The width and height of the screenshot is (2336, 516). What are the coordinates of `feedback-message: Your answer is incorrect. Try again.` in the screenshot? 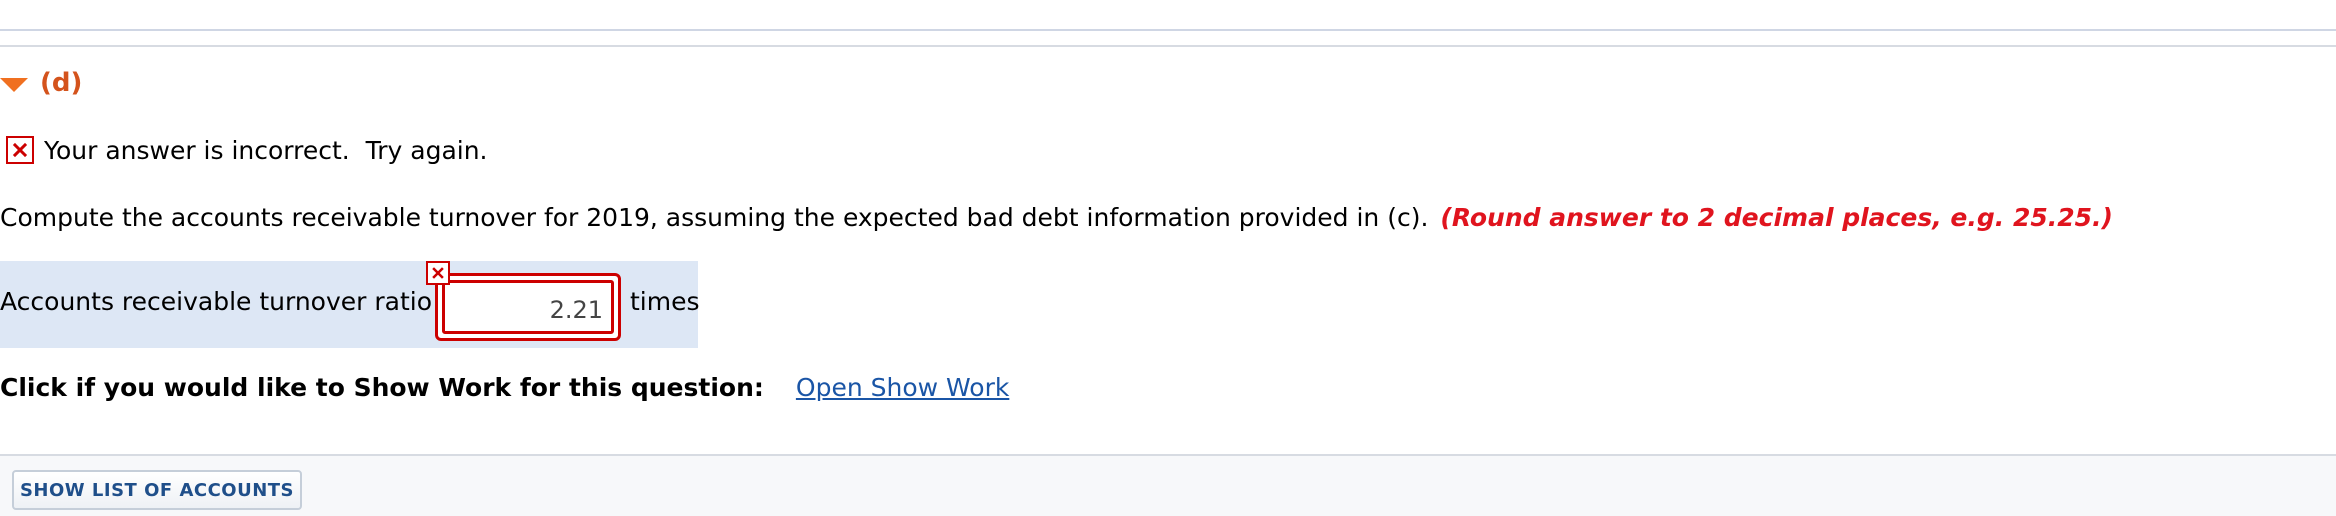 It's located at (247, 150).